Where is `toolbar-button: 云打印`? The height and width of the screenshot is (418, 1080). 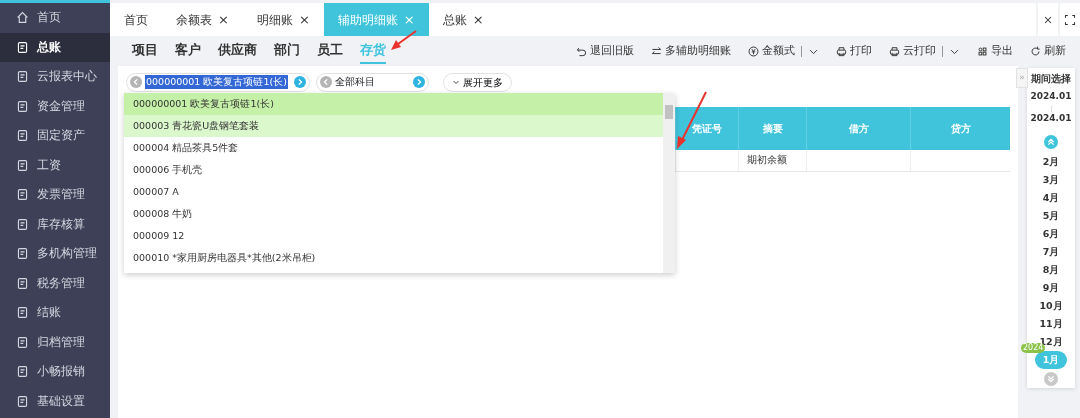
toolbar-button: 云打印 is located at coordinates (924, 51).